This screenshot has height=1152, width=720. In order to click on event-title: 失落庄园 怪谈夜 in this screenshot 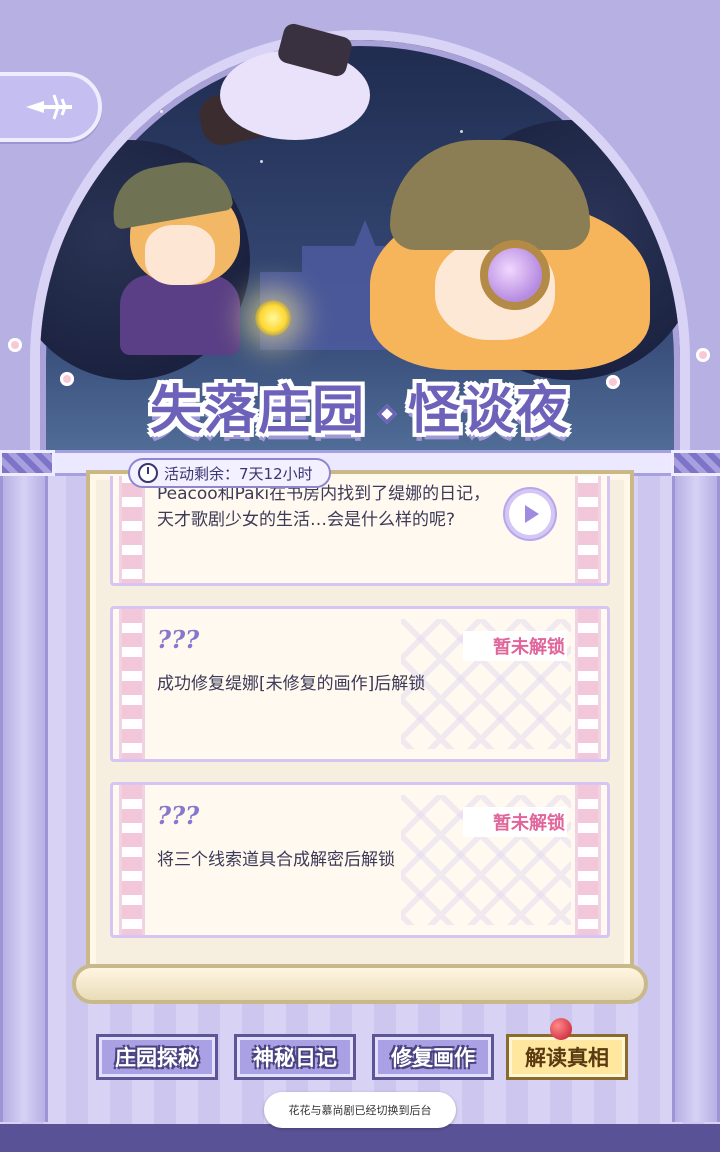, I will do `click(360, 411)`.